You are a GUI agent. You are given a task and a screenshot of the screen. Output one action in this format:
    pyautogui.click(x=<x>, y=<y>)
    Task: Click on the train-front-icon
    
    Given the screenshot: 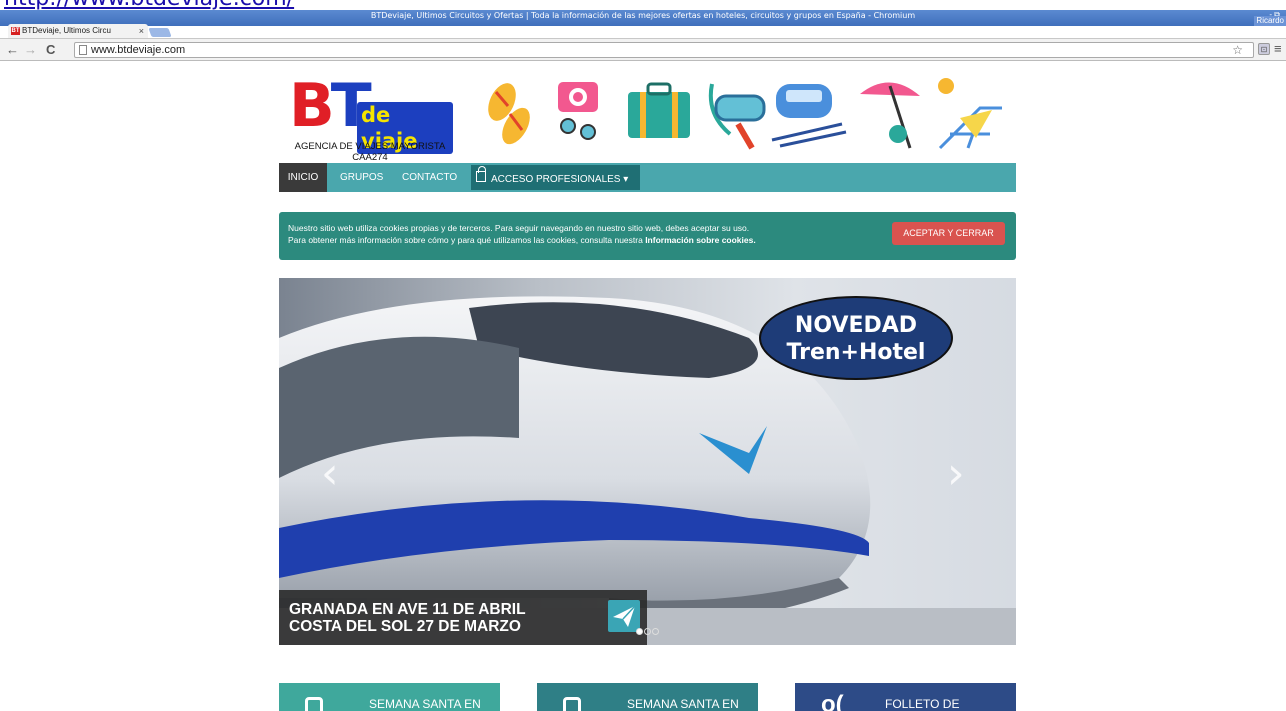 What is the action you would take?
    pyautogui.click(x=314, y=704)
    